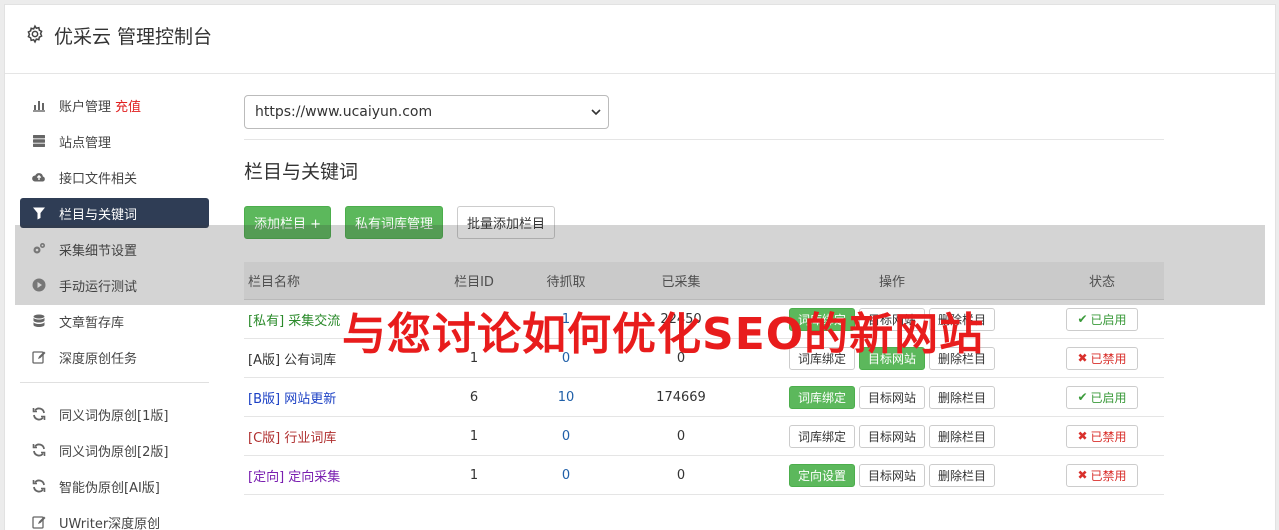 The width and height of the screenshot is (1279, 530). I want to click on sidebar-item-label: UWriter深度原创, so click(110, 523).